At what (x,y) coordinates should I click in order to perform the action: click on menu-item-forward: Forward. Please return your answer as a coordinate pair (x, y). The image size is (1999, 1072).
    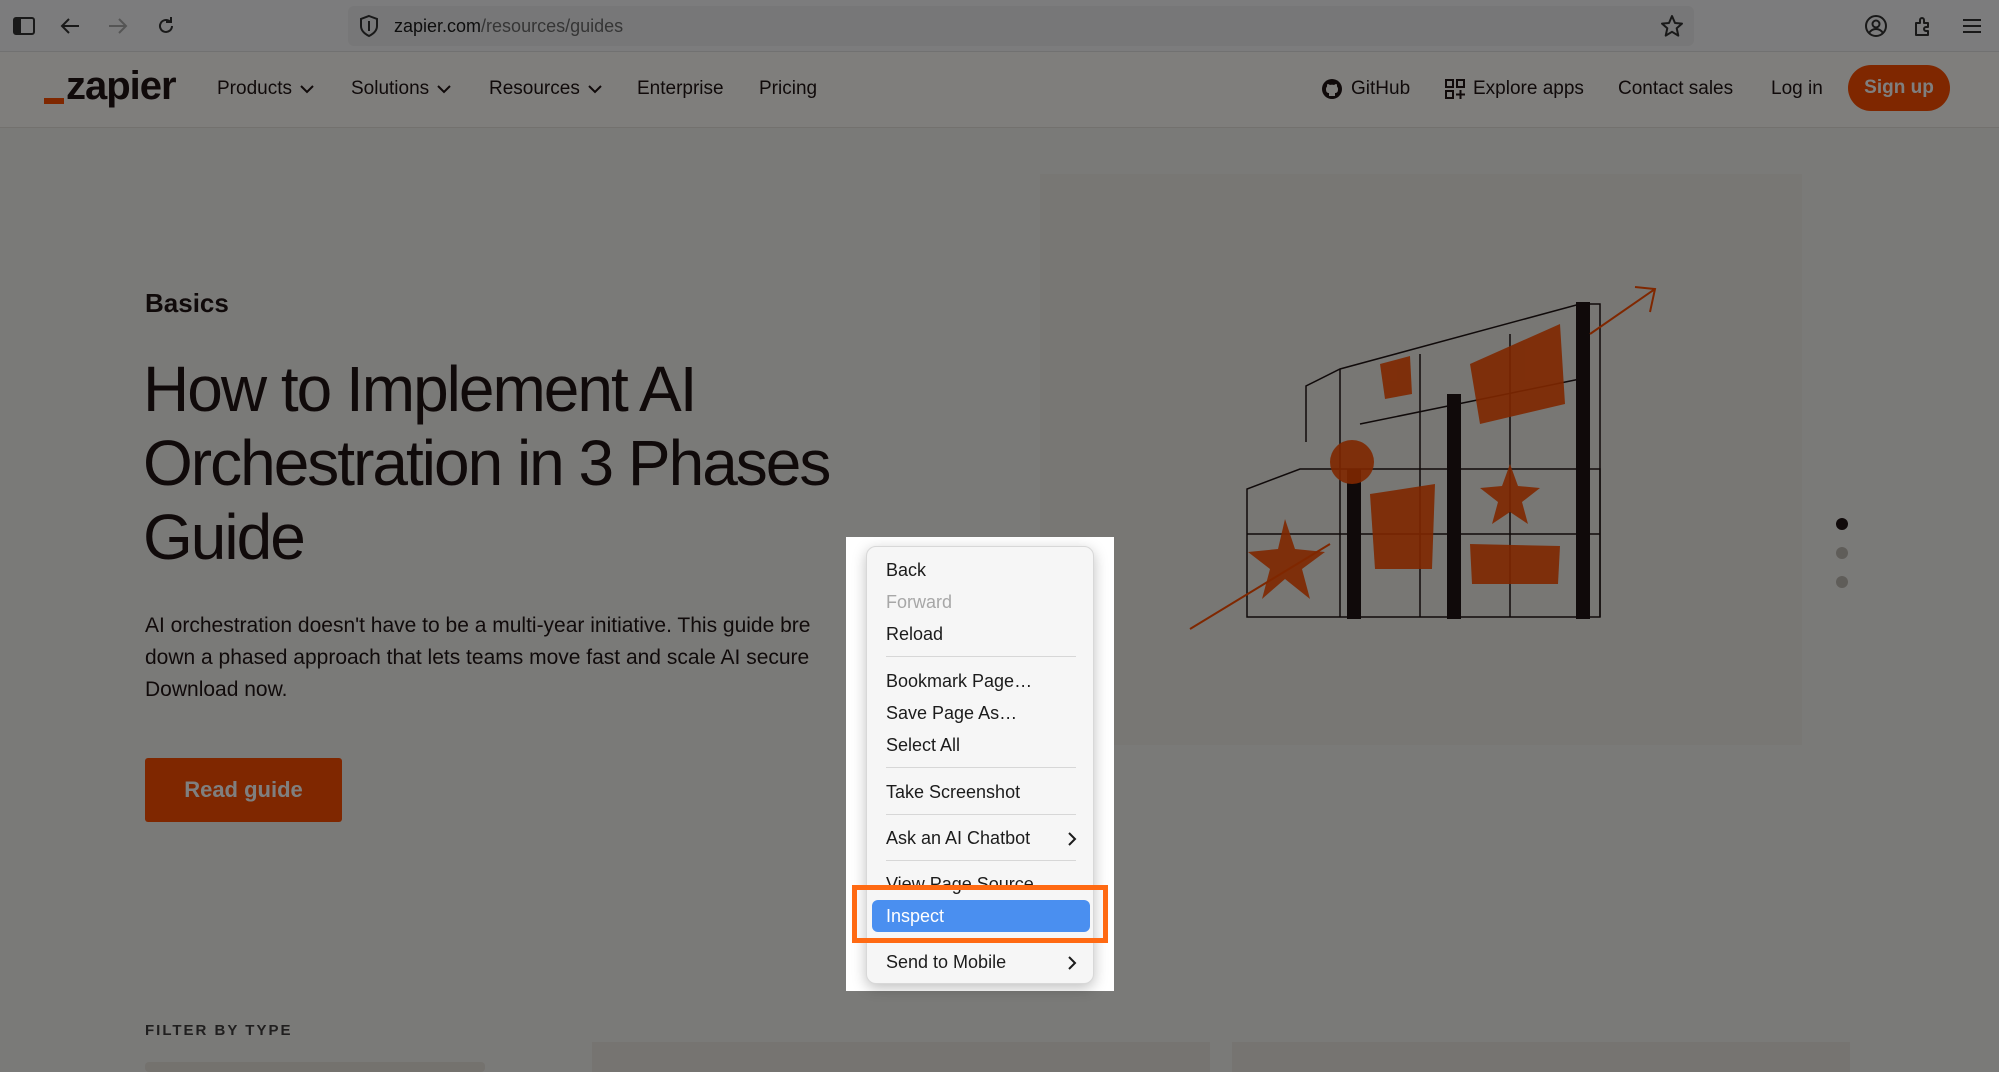
    Looking at the image, I should click on (919, 602).